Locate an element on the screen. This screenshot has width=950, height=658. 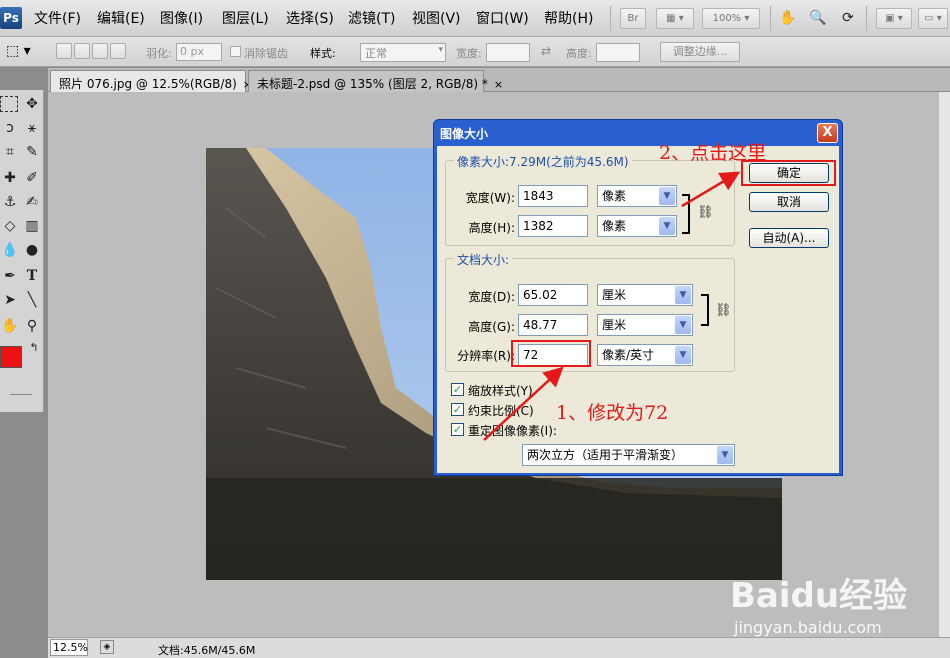
watermark-url: jingyan.baidu.com is located at coordinates (808, 627).